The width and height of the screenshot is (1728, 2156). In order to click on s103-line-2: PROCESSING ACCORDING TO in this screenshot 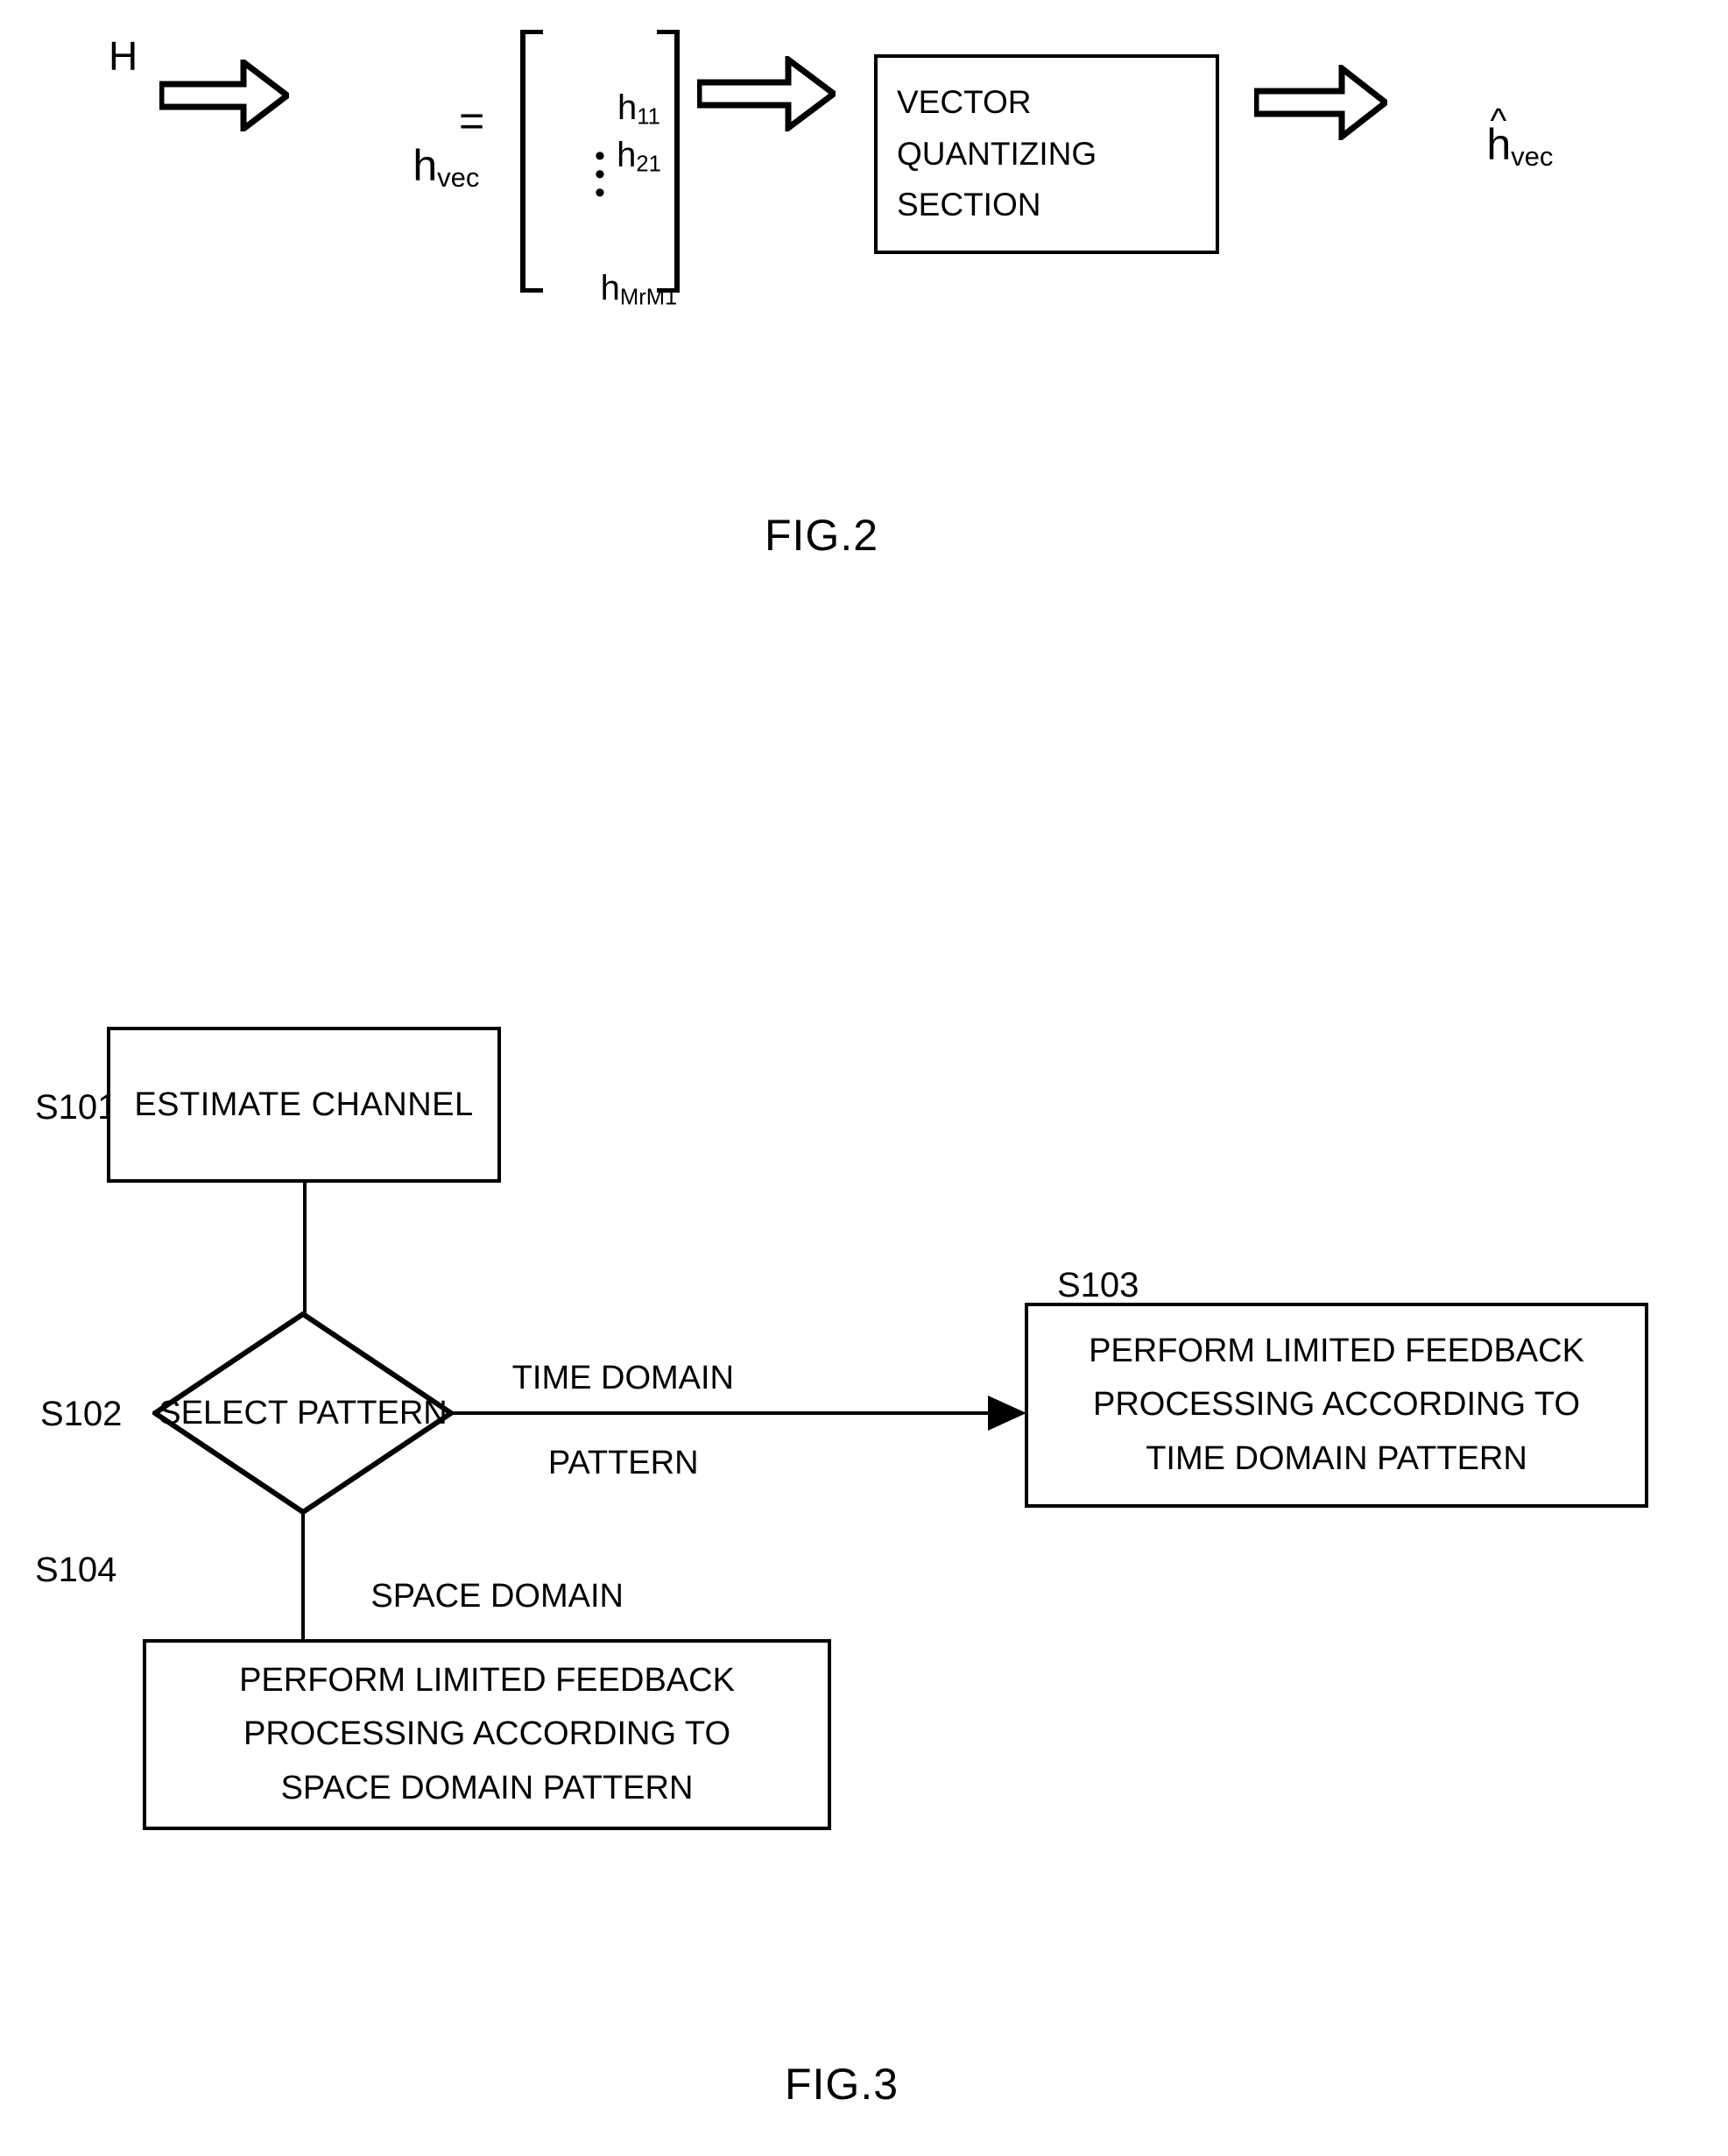, I will do `click(1336, 1405)`.